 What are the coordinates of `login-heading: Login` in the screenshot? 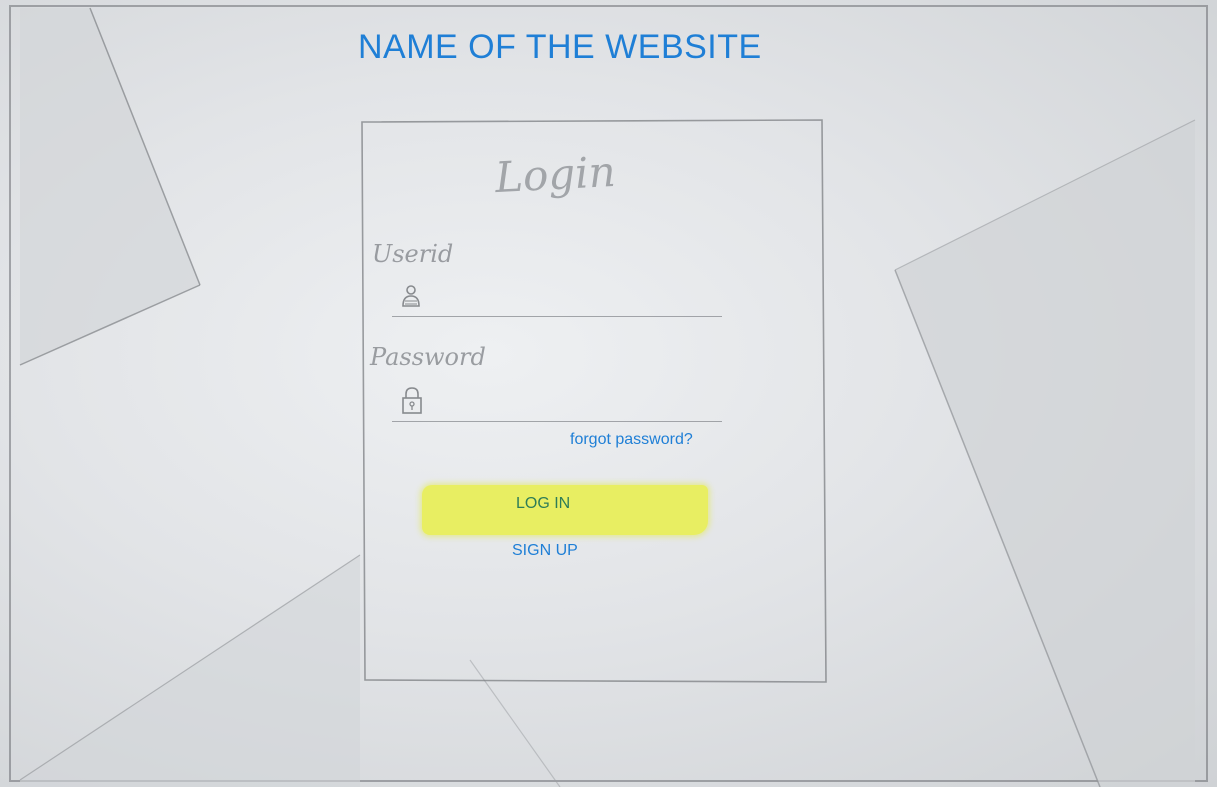 It's located at (555, 174).